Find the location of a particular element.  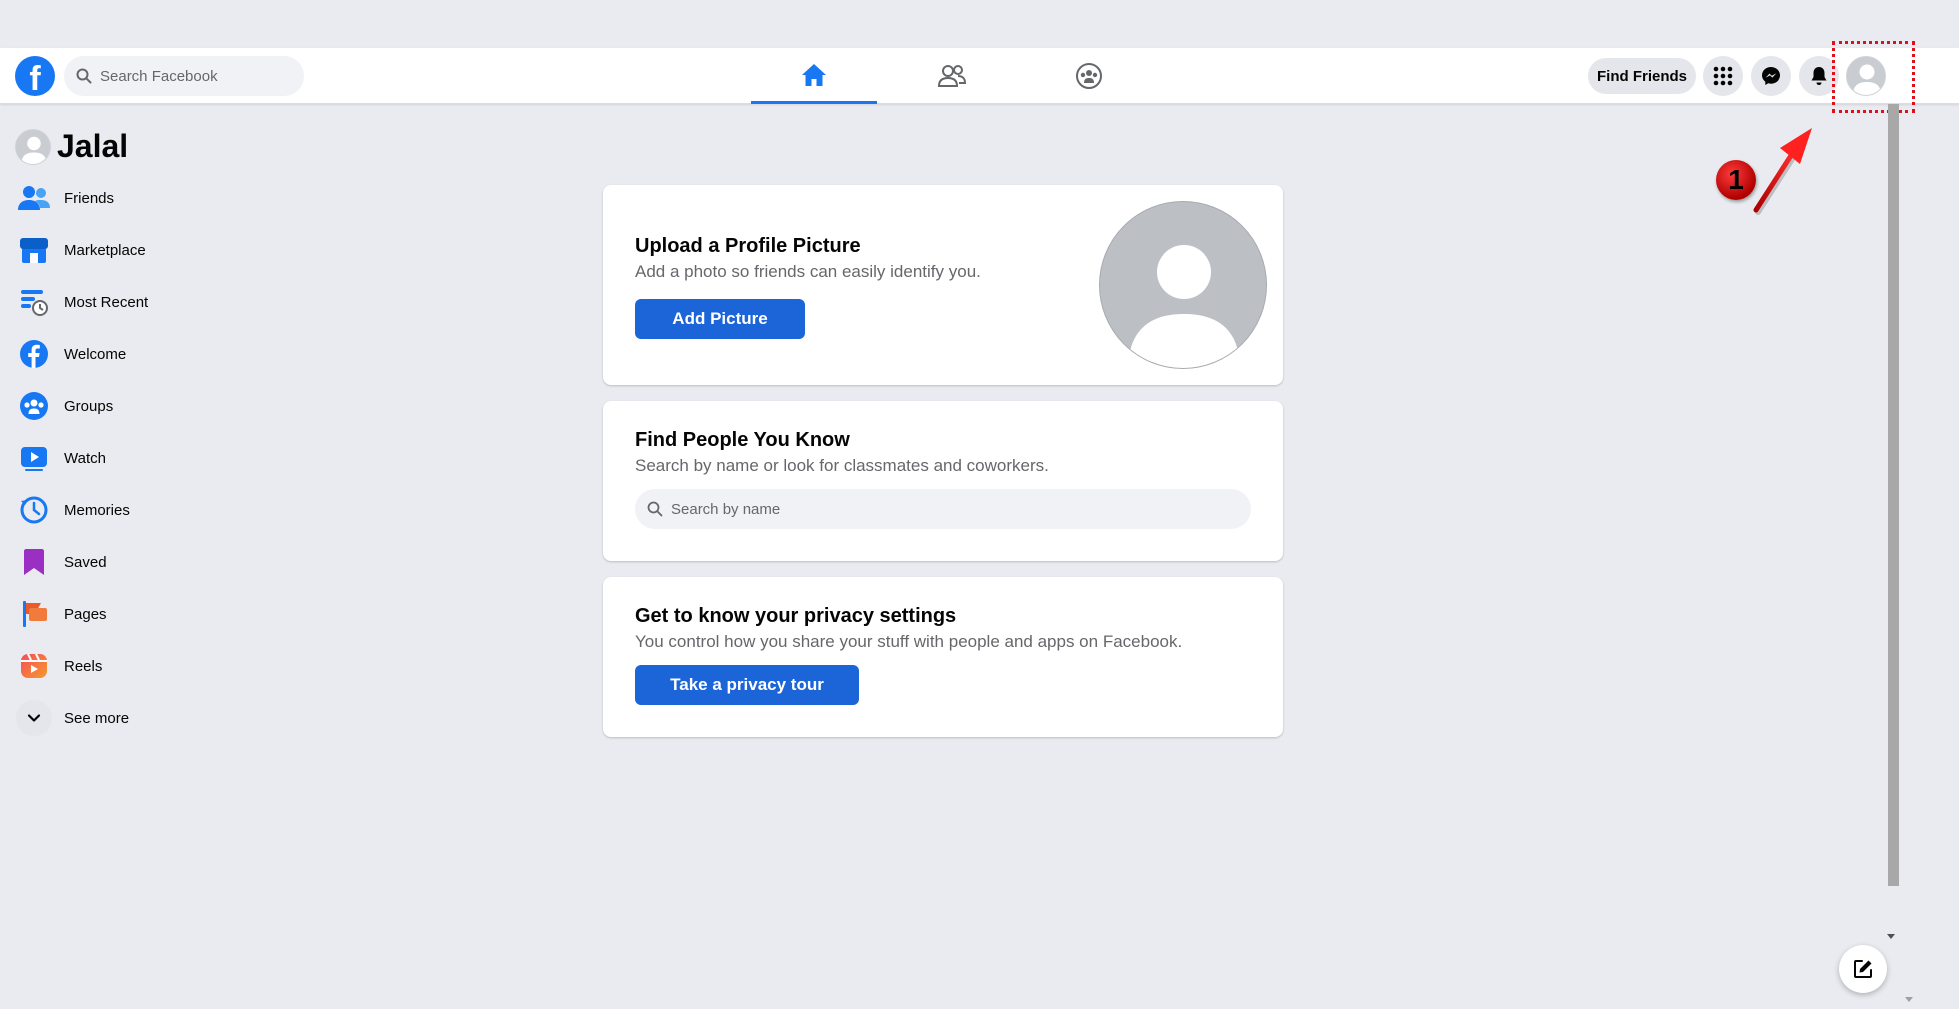

facebook-logo: f is located at coordinates (35, 76).